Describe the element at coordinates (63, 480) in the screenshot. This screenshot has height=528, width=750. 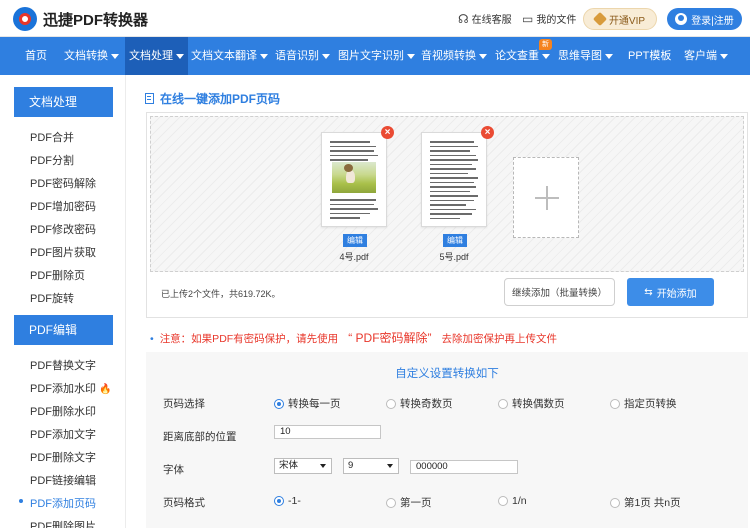
I see `sidebar-item-pdf-link-edit: PDF链接编辑` at that location.